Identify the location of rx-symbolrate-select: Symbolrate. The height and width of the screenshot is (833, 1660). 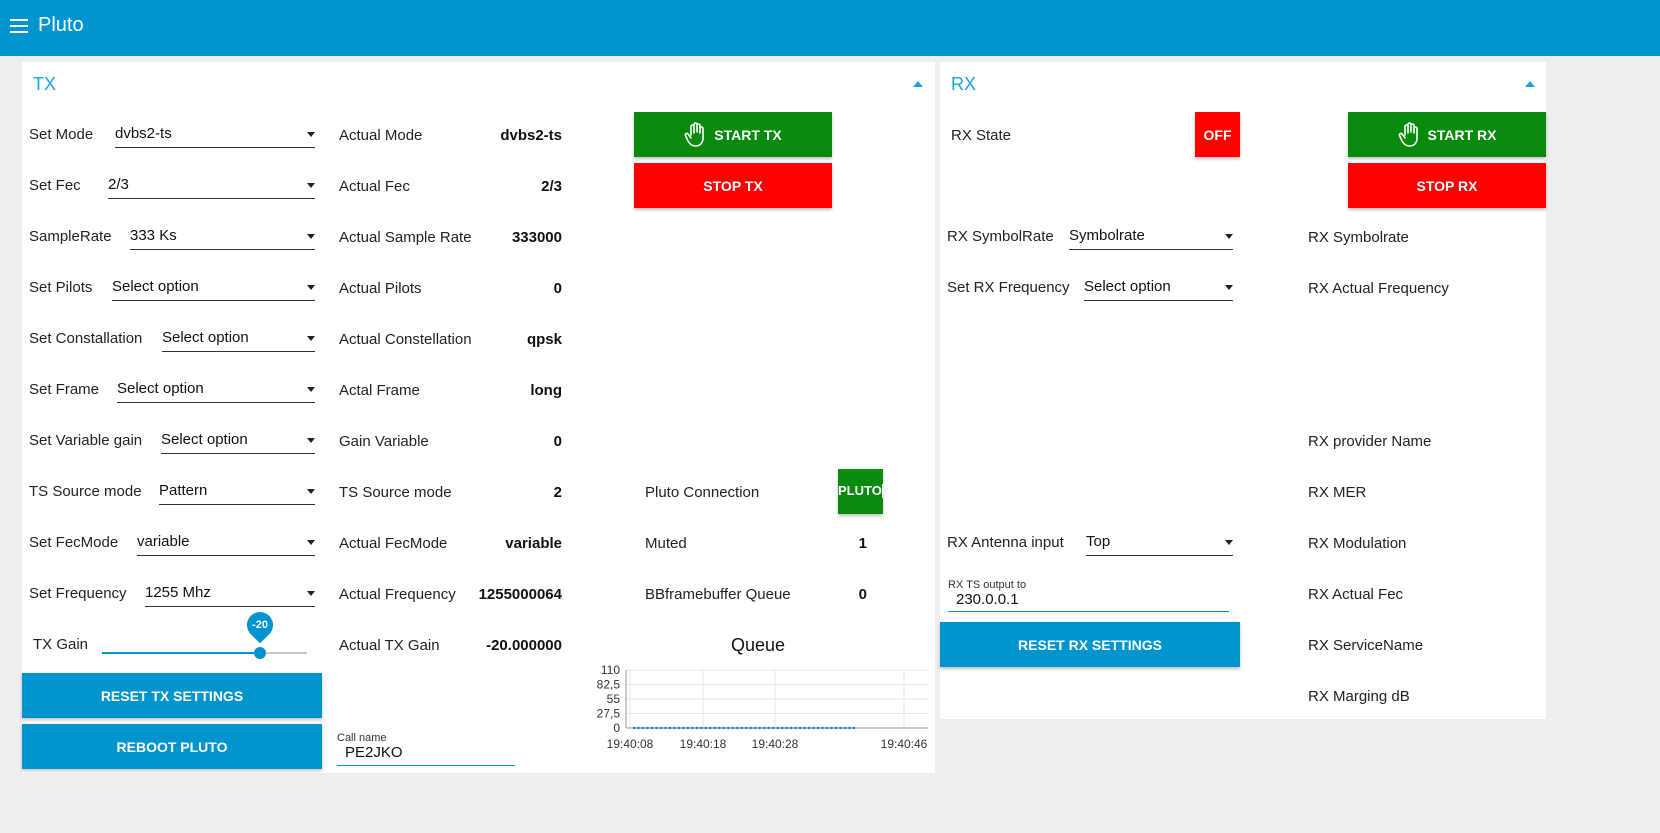
(1151, 238).